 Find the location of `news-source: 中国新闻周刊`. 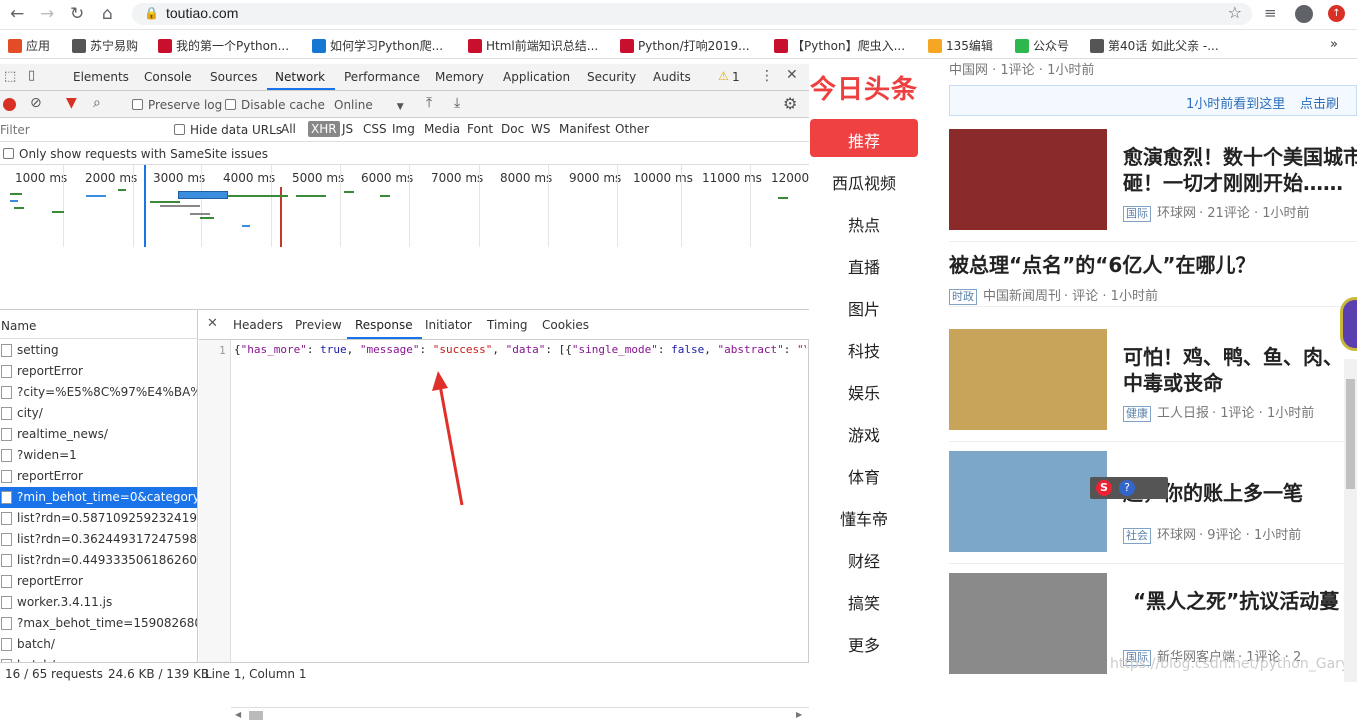

news-source: 中国新闻周刊 is located at coordinates (1022, 296).